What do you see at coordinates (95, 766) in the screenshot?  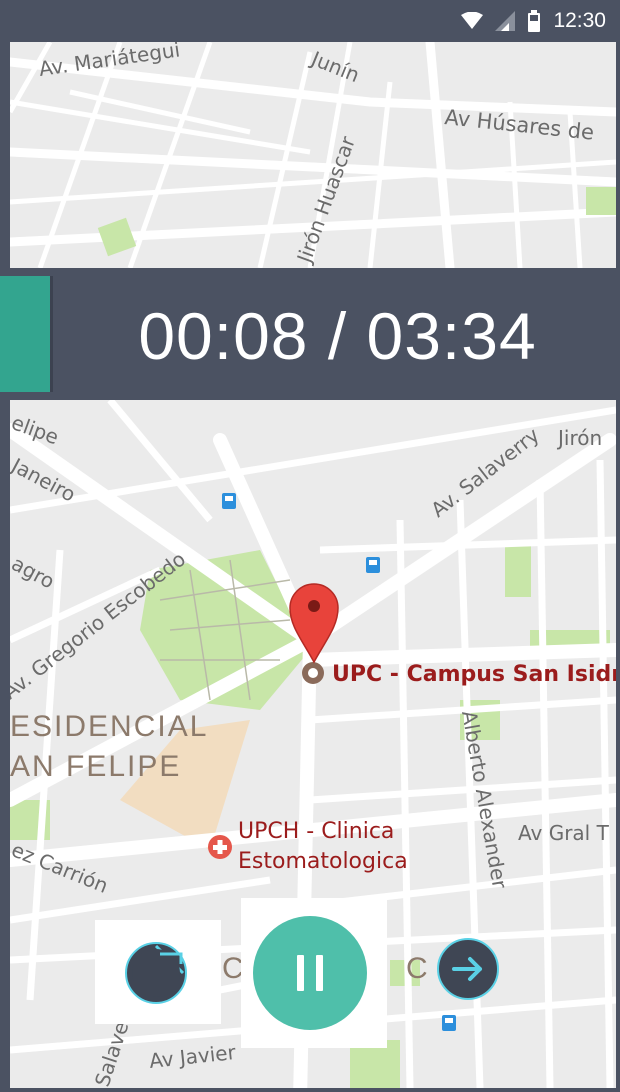 I see `neighborhood-label: AN FELIPE` at bounding box center [95, 766].